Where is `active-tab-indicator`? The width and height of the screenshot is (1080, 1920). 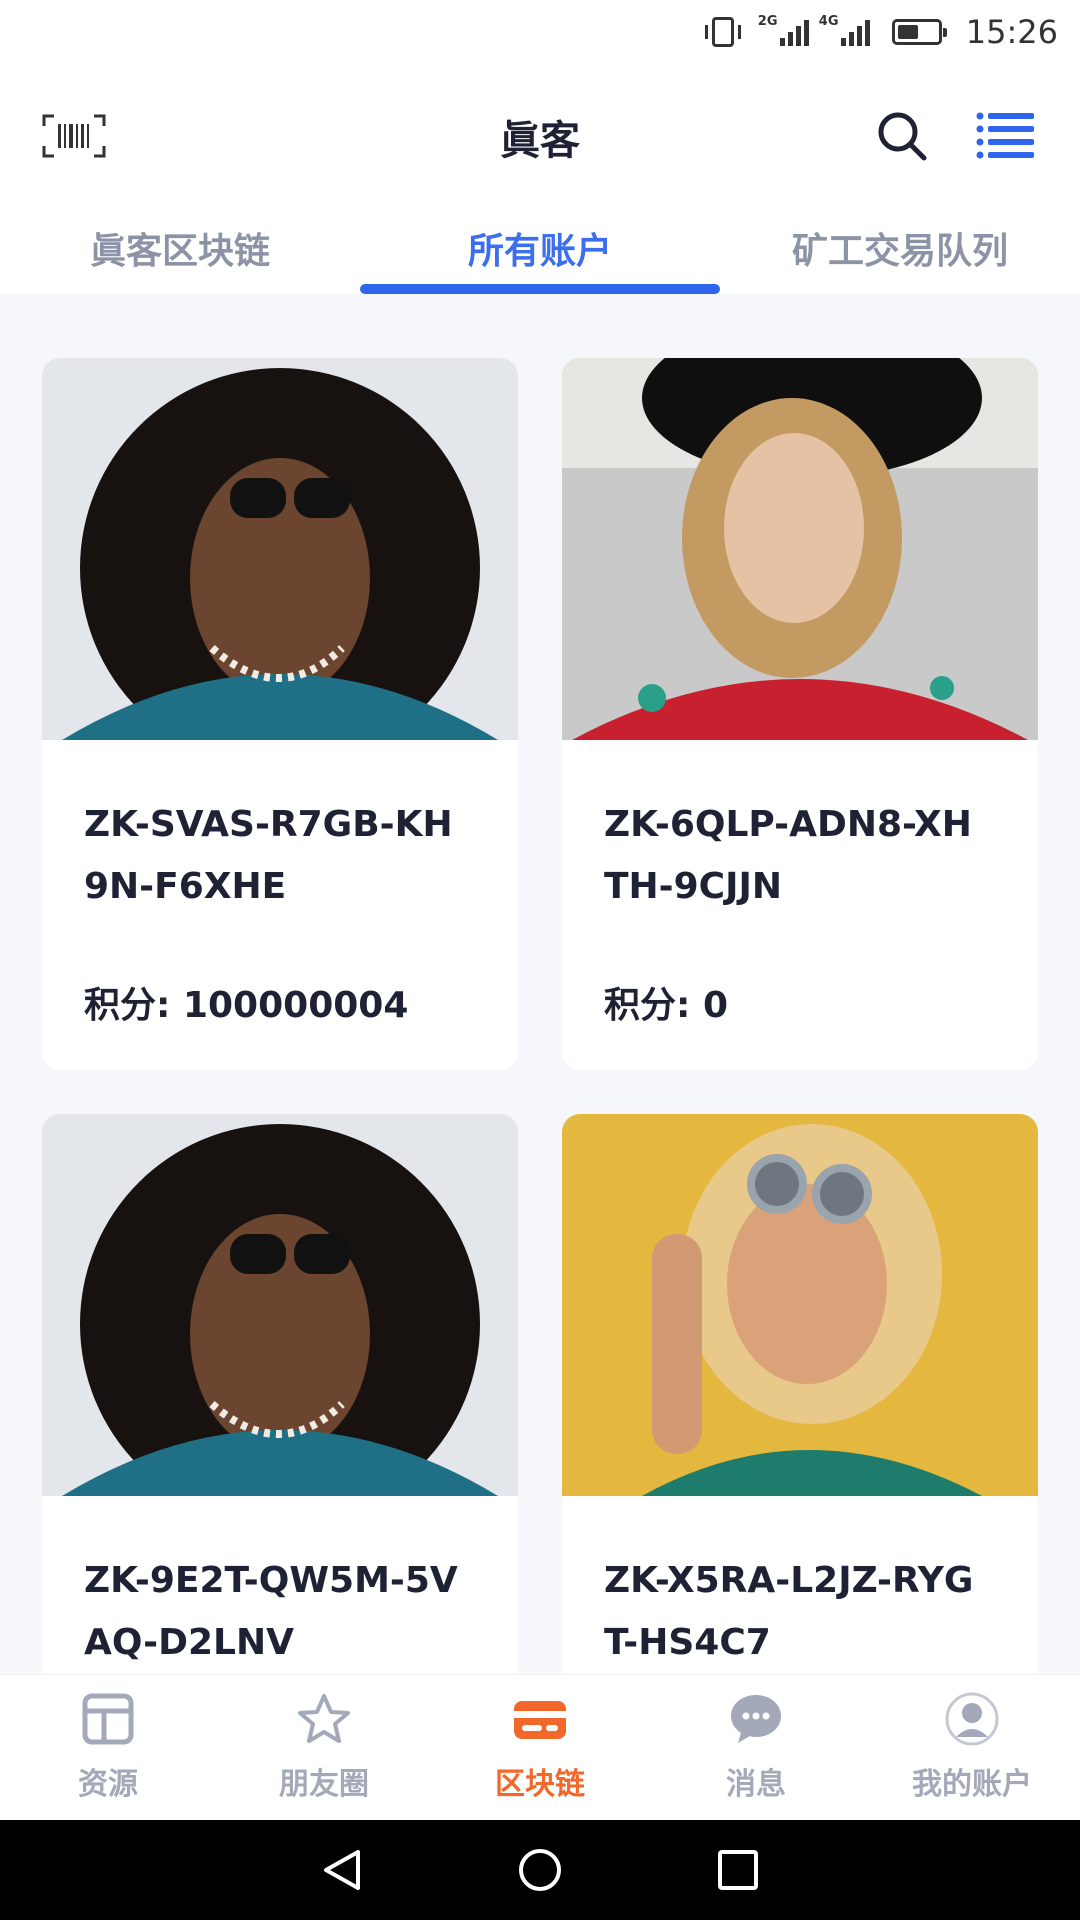
active-tab-indicator is located at coordinates (540, 289).